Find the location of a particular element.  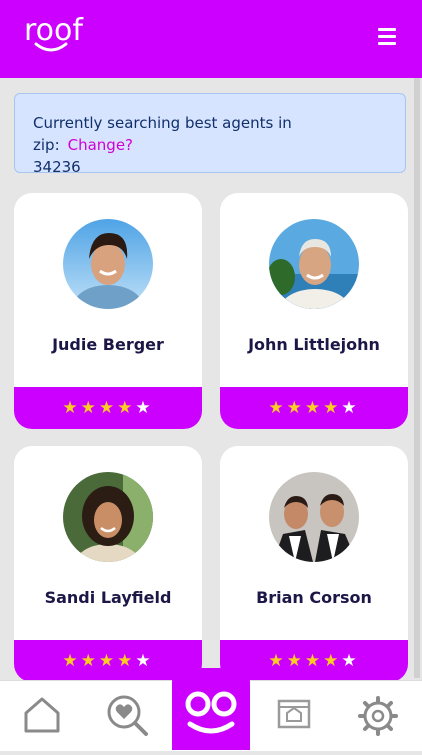

agent-card: Sandi Layfield ★★★★★ is located at coordinates (108, 564).